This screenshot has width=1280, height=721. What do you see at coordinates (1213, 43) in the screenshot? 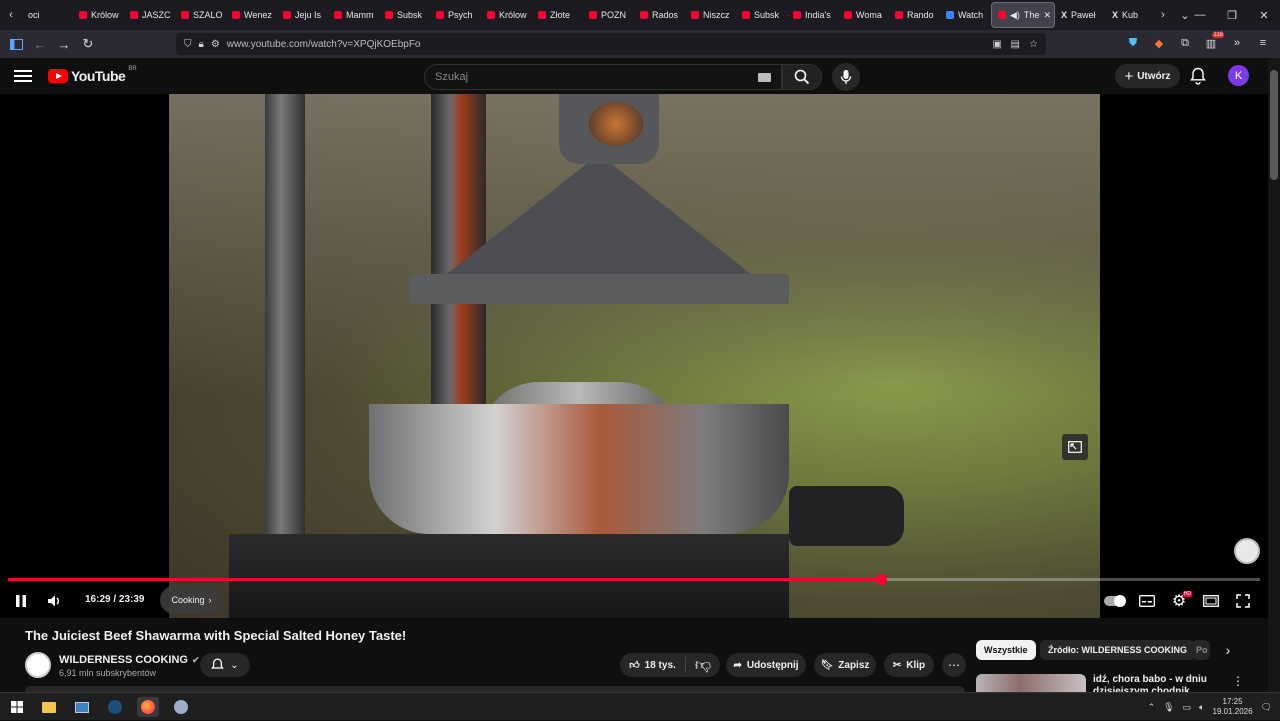
I see `extension-badge-icon: ▥ 118` at bounding box center [1213, 43].